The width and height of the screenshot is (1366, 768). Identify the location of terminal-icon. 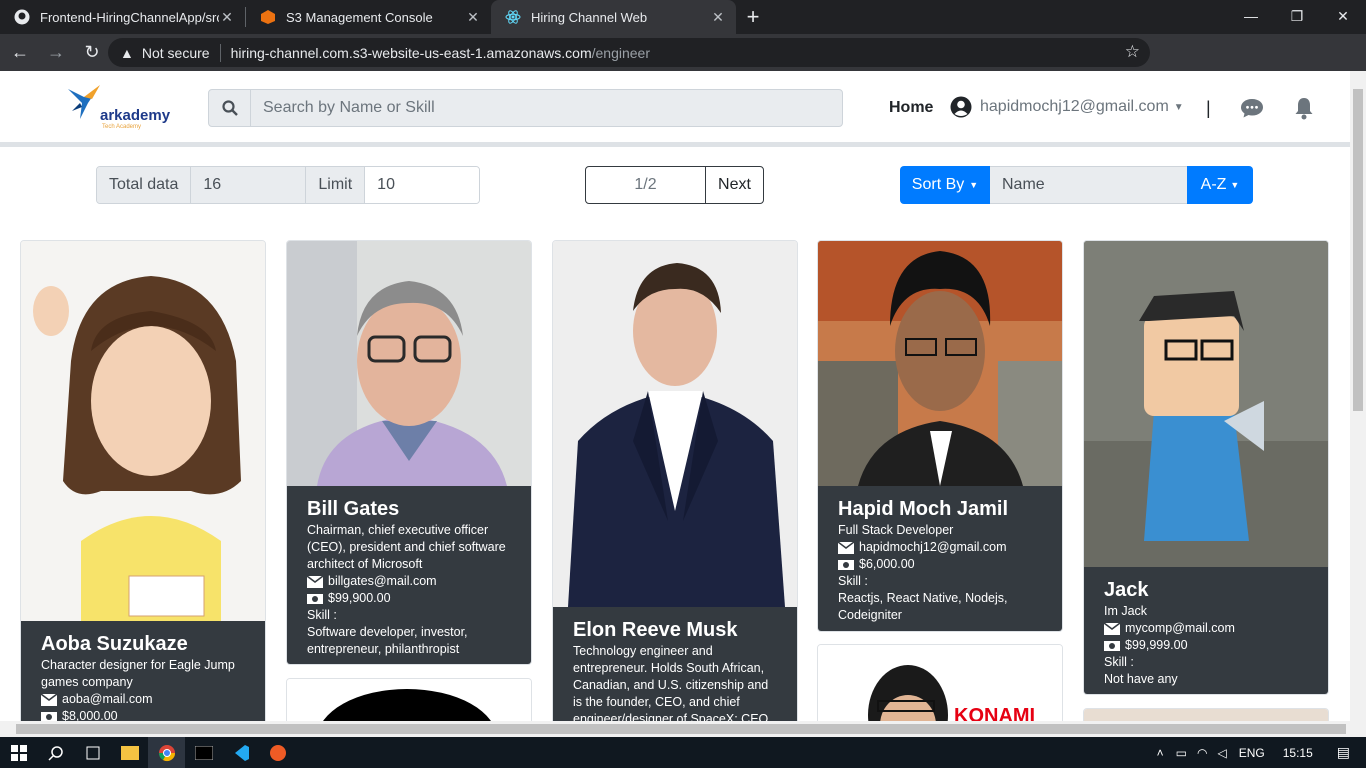
(203, 752).